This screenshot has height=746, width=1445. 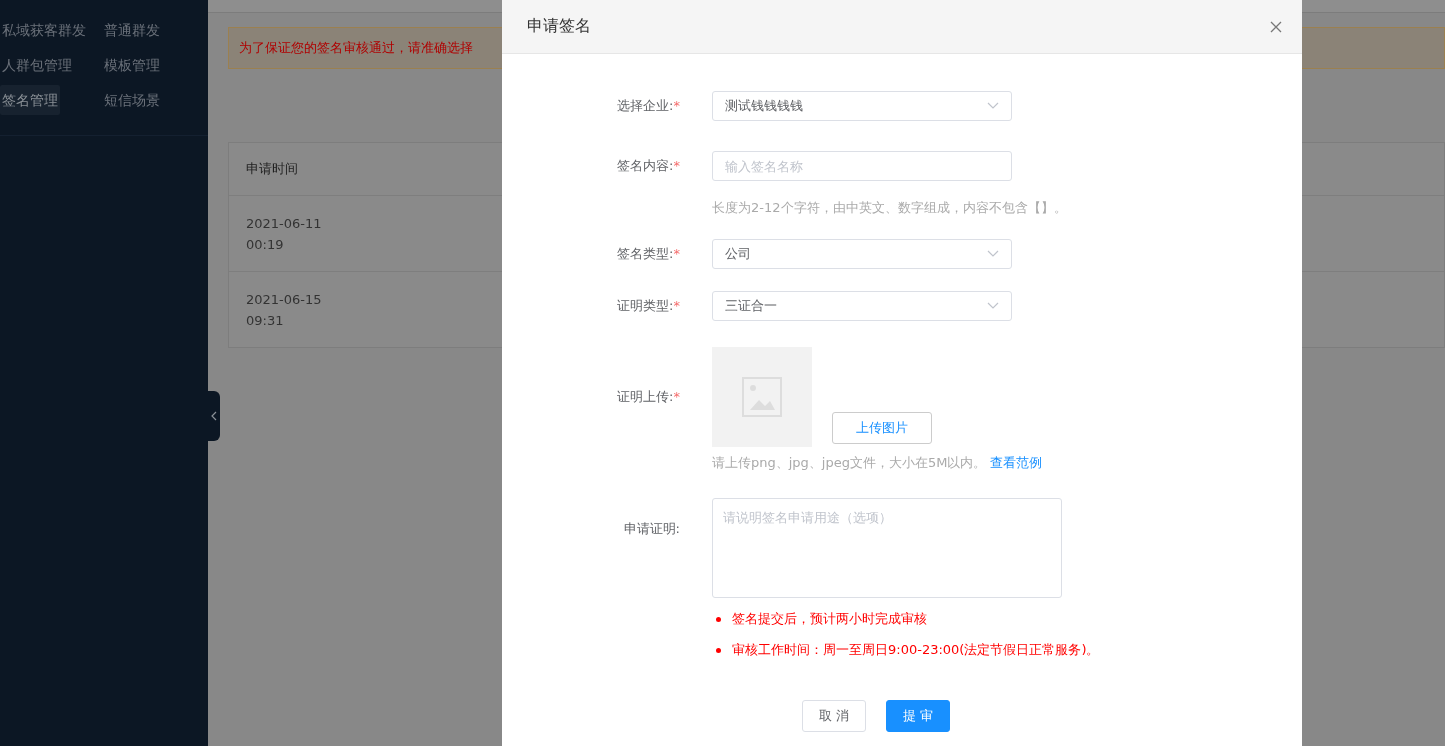 I want to click on close-icon, so click(x=1276, y=26).